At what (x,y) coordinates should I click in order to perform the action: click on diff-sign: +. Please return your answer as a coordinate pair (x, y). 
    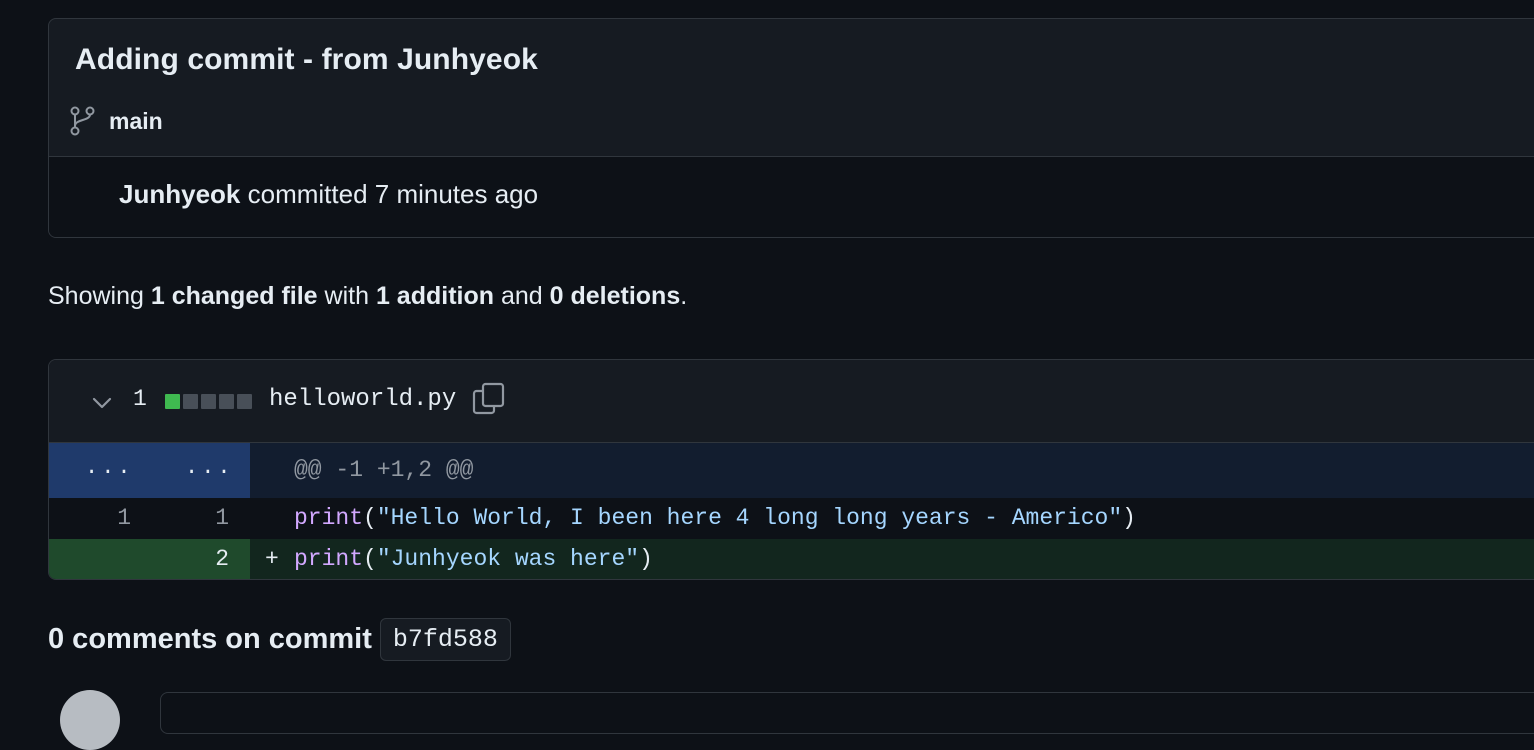
    Looking at the image, I should click on (272, 559).